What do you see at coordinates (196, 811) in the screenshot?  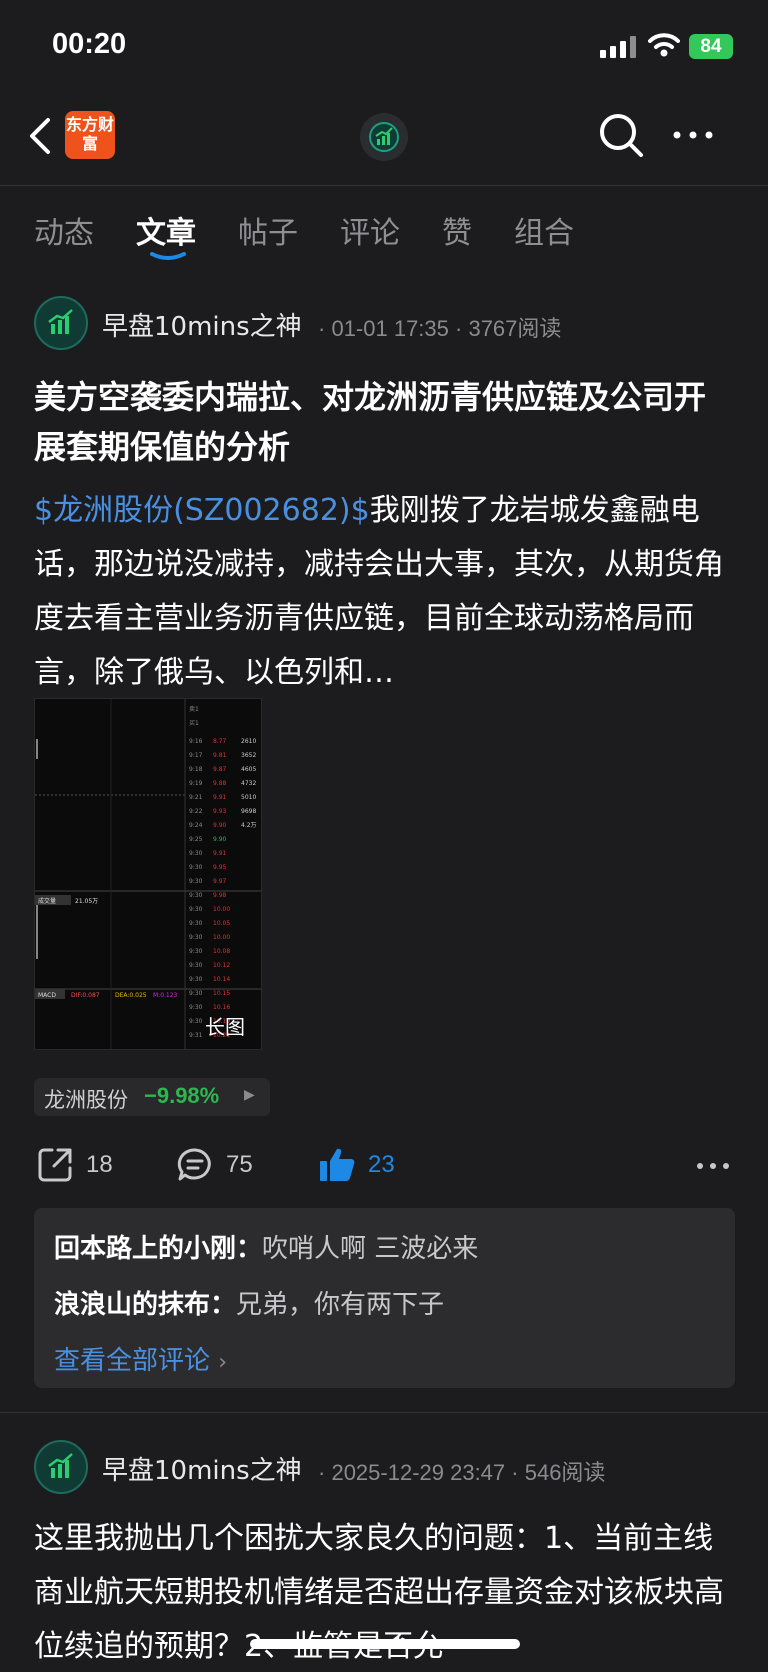 I see `svg-text: 9:22` at bounding box center [196, 811].